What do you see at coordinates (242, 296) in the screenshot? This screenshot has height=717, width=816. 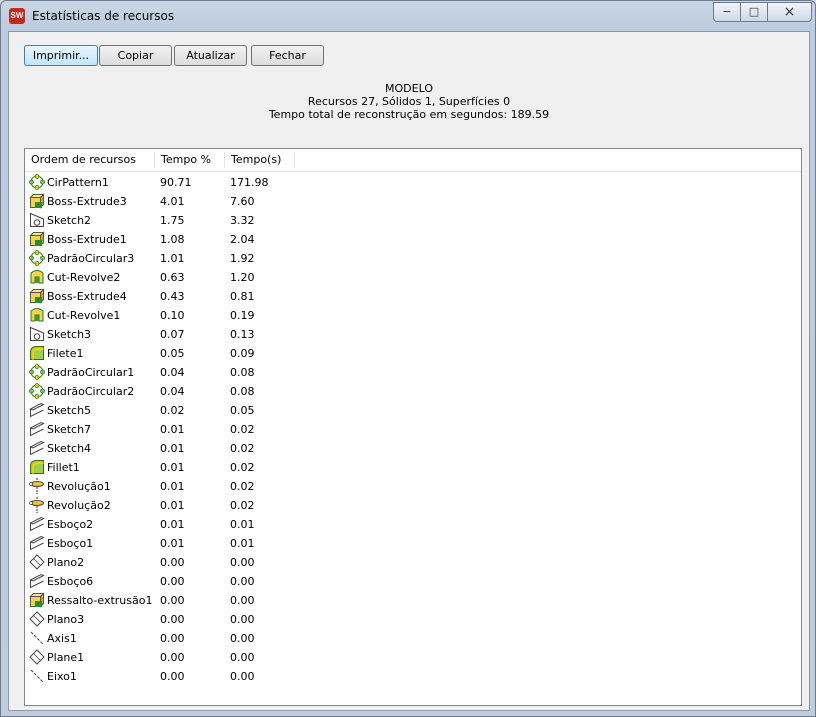 I see `time-seconds-cell: 0.81` at bounding box center [242, 296].